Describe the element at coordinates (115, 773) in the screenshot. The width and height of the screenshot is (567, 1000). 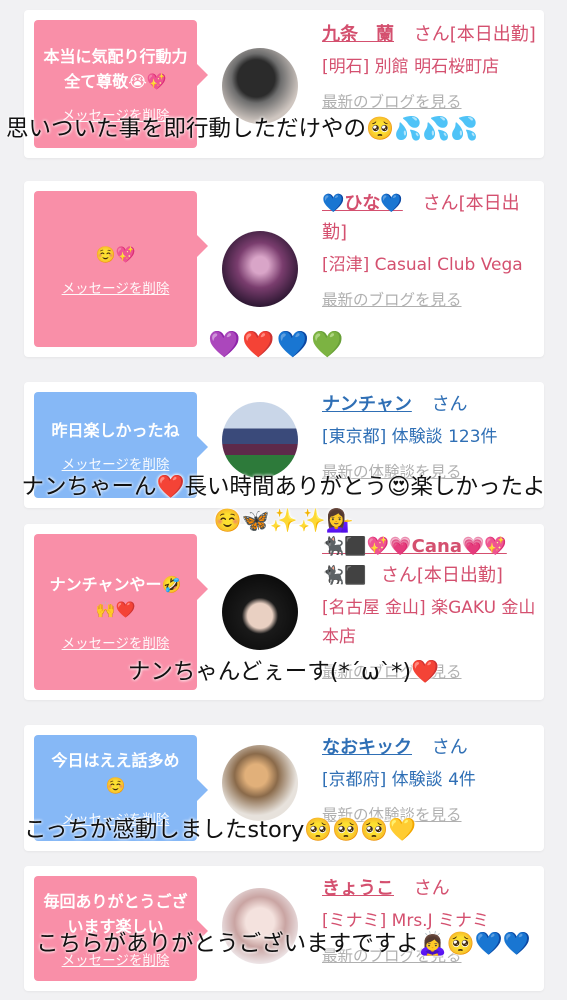
I see `message-text: 今日はええ話多め☺️` at that location.